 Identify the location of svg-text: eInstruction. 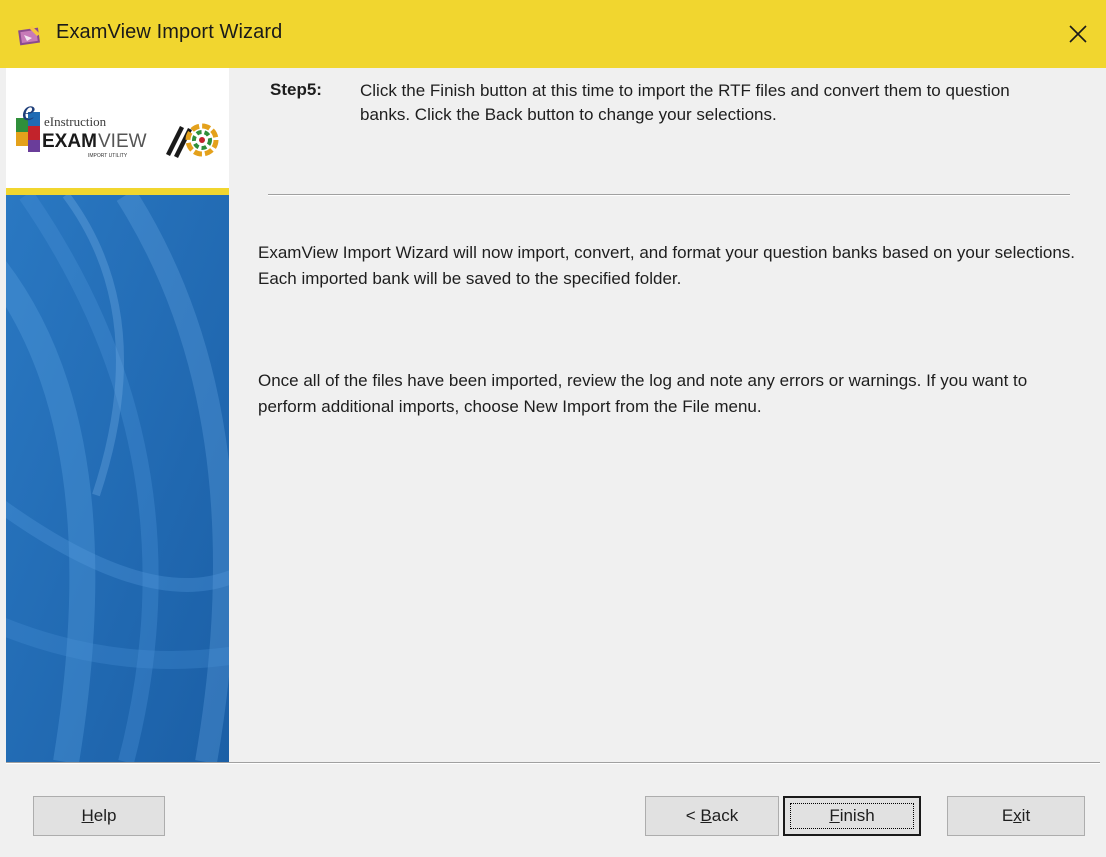
(75, 121).